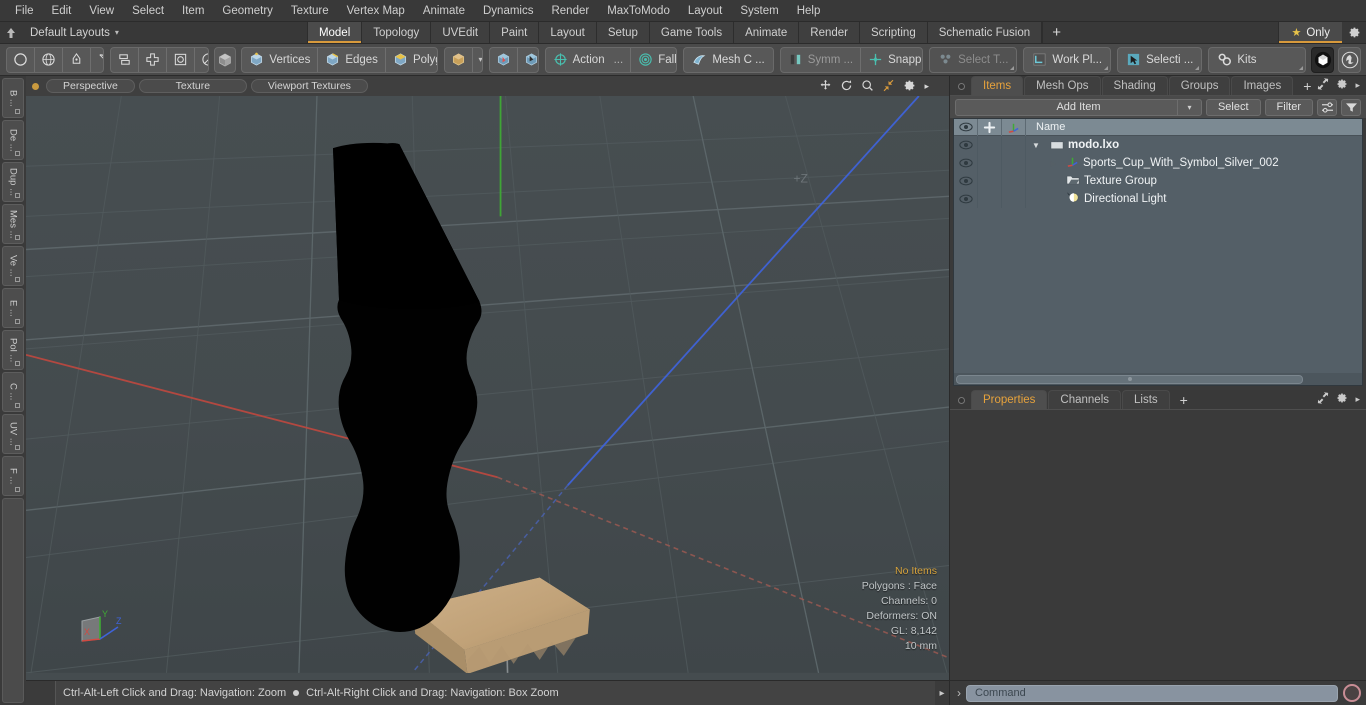 The image size is (1366, 705). I want to click on layout-tab-scripting: Scripting, so click(893, 32).